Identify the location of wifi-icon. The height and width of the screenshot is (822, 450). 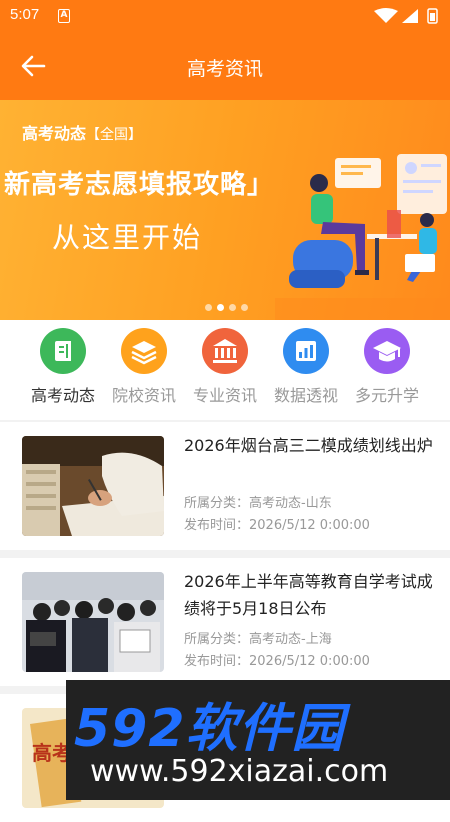
(386, 15).